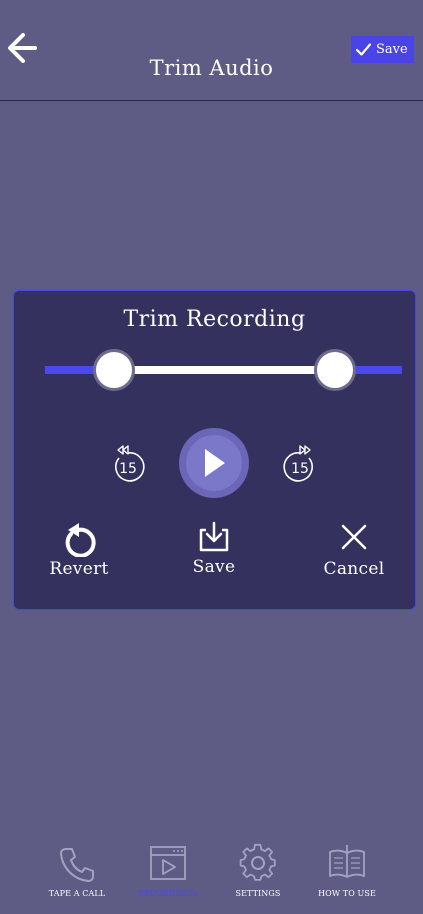  I want to click on nav-label: HOW TO USE, so click(347, 893).